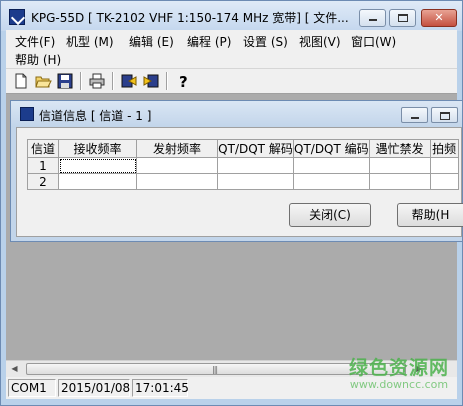 The width and height of the screenshot is (463, 406). Describe the element at coordinates (65, 81) in the screenshot. I see `save-disk-icon` at that location.